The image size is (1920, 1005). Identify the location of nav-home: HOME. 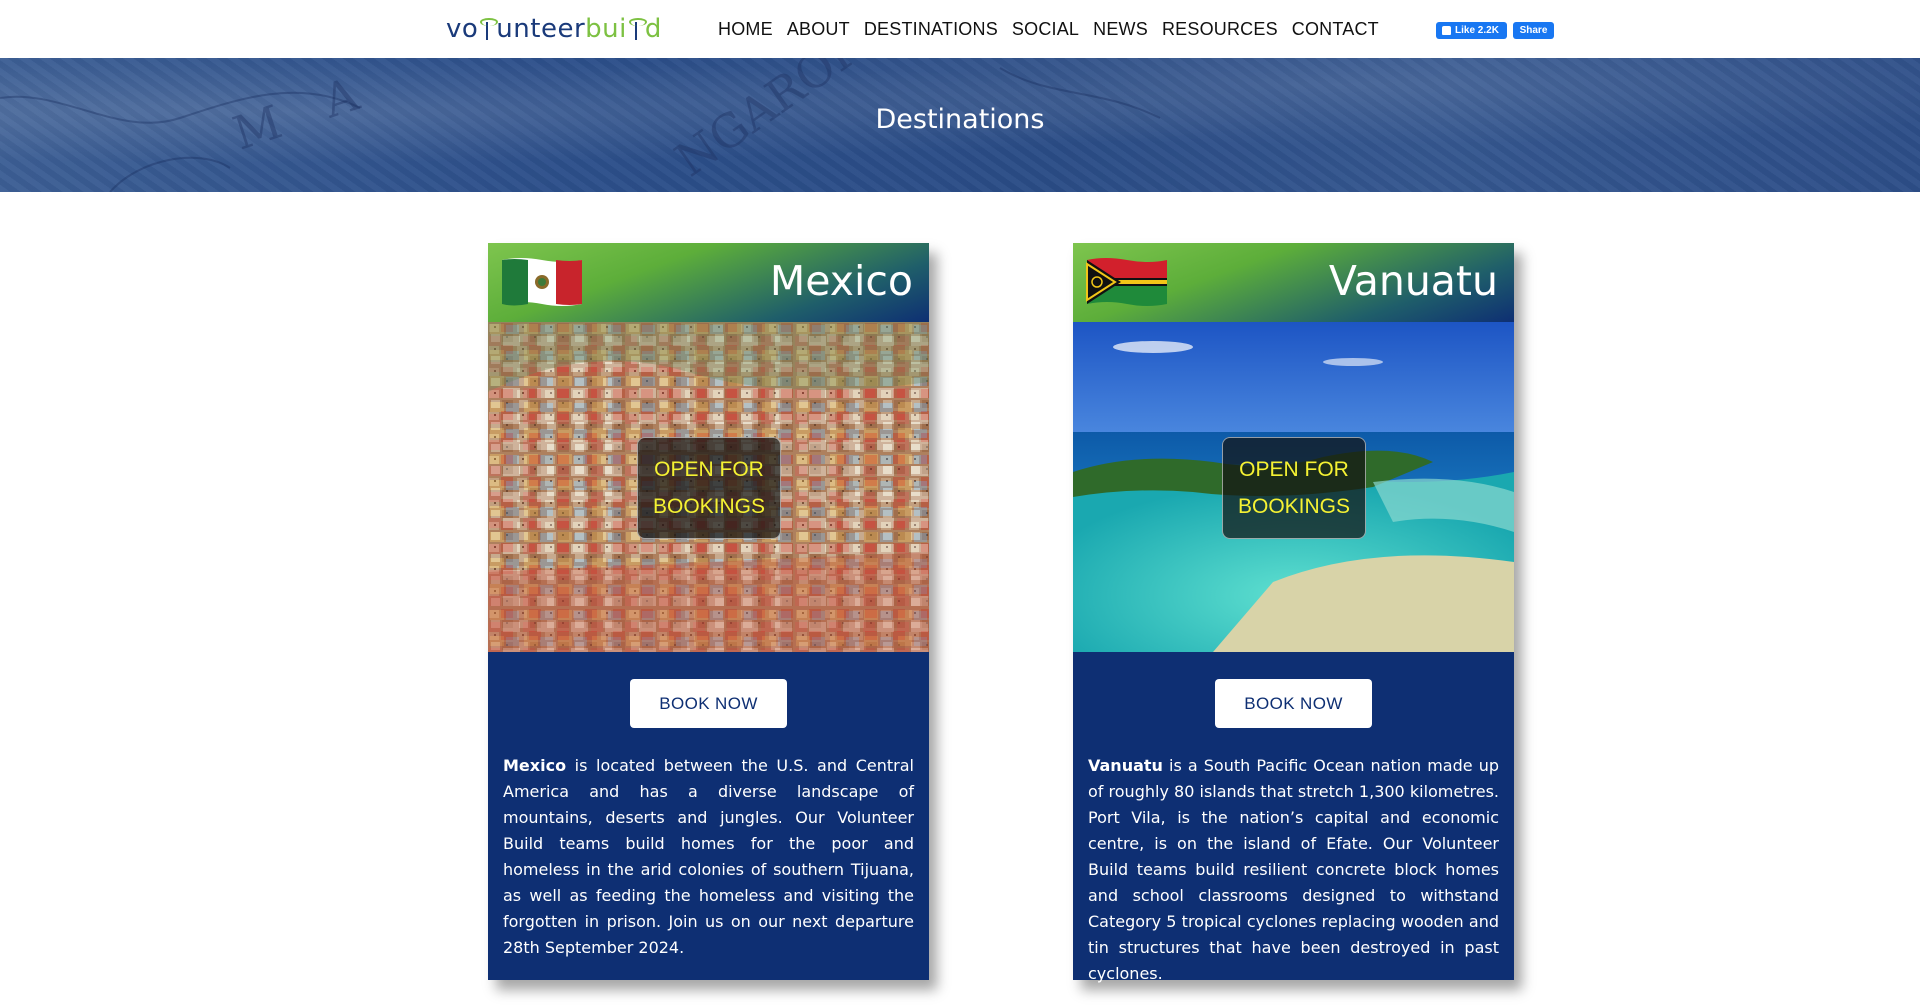
(745, 29).